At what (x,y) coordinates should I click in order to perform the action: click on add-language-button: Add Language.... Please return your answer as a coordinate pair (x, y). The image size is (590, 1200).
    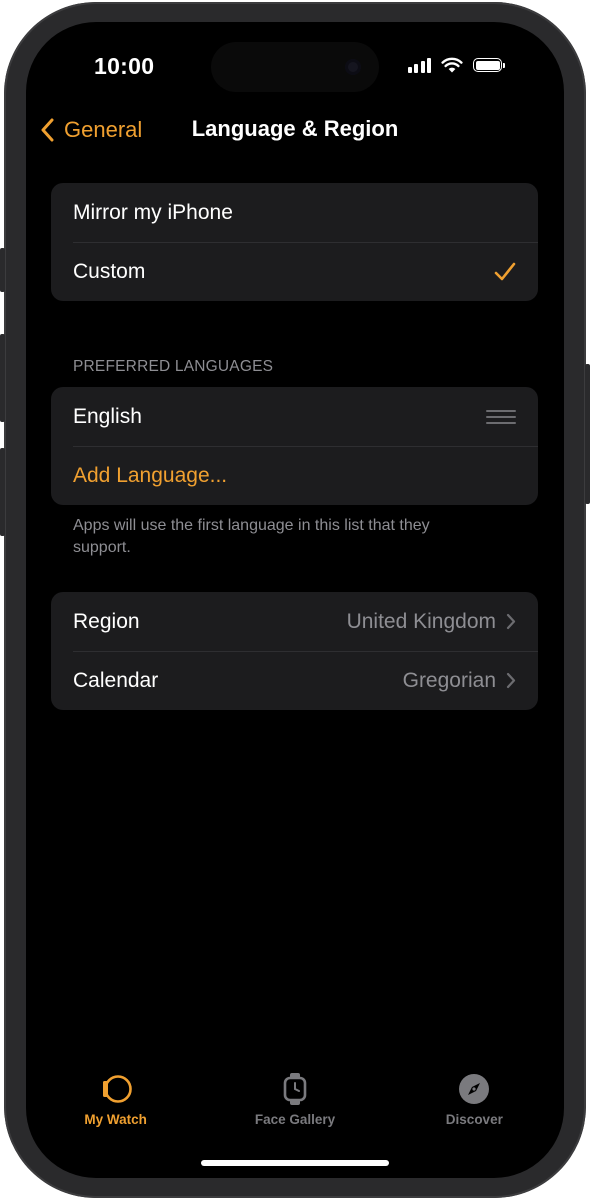
    Looking at the image, I should click on (294, 475).